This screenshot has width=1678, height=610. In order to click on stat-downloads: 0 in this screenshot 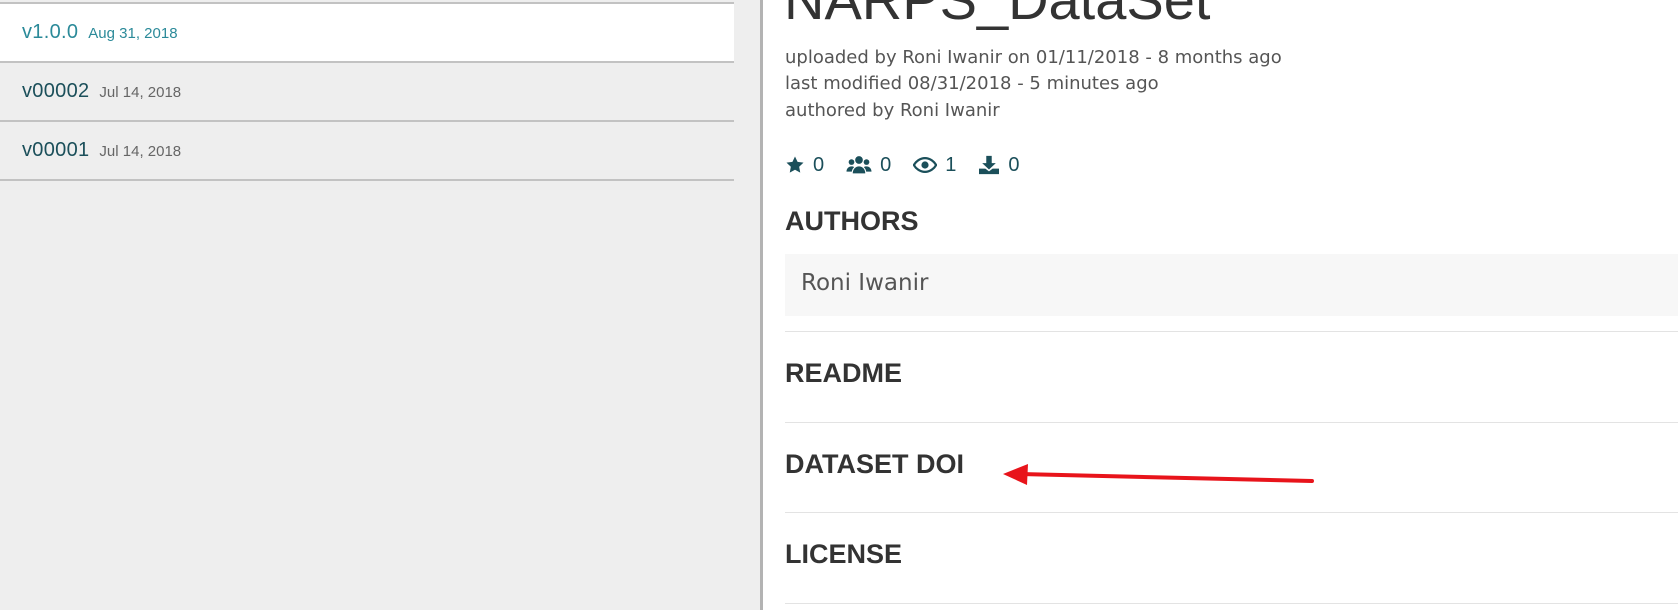, I will do `click(999, 165)`.